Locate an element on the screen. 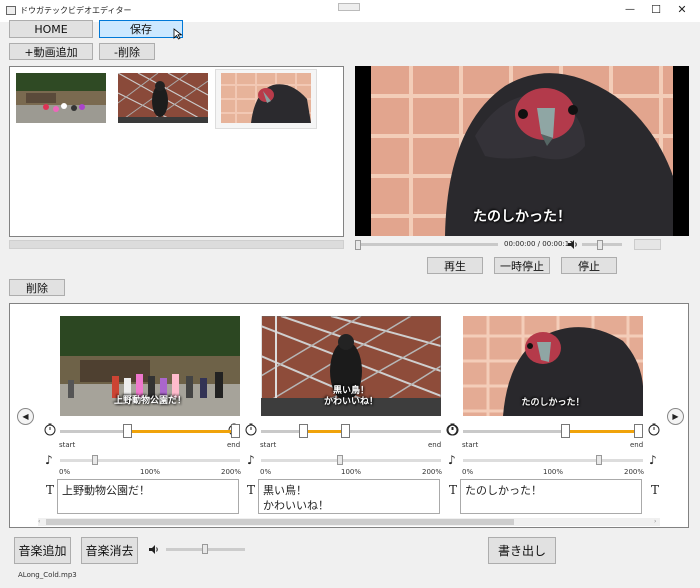 Image resolution: width=700 pixels, height=588 pixels. title-bar: ドウガテックビデオエディター — ☐ ✕ is located at coordinates (350, 11).